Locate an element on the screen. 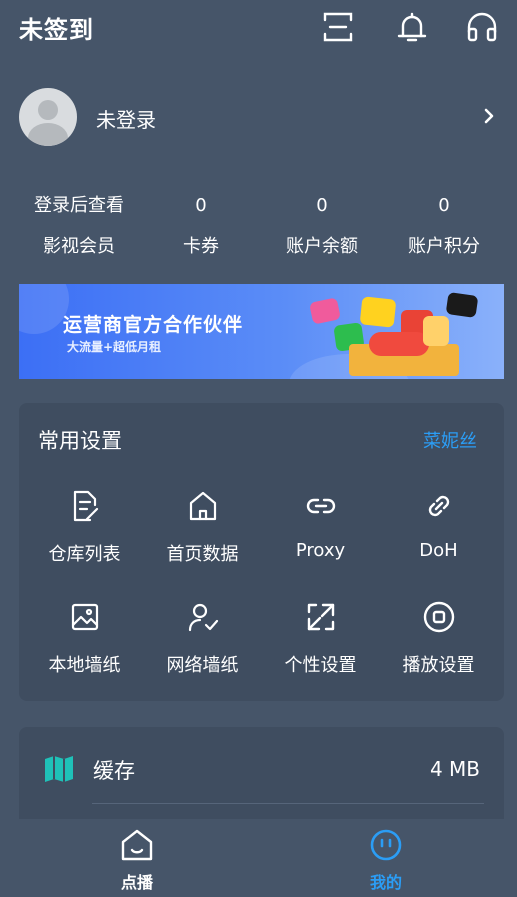  cache-card: 缓存 4 MB is located at coordinates (261, 777).